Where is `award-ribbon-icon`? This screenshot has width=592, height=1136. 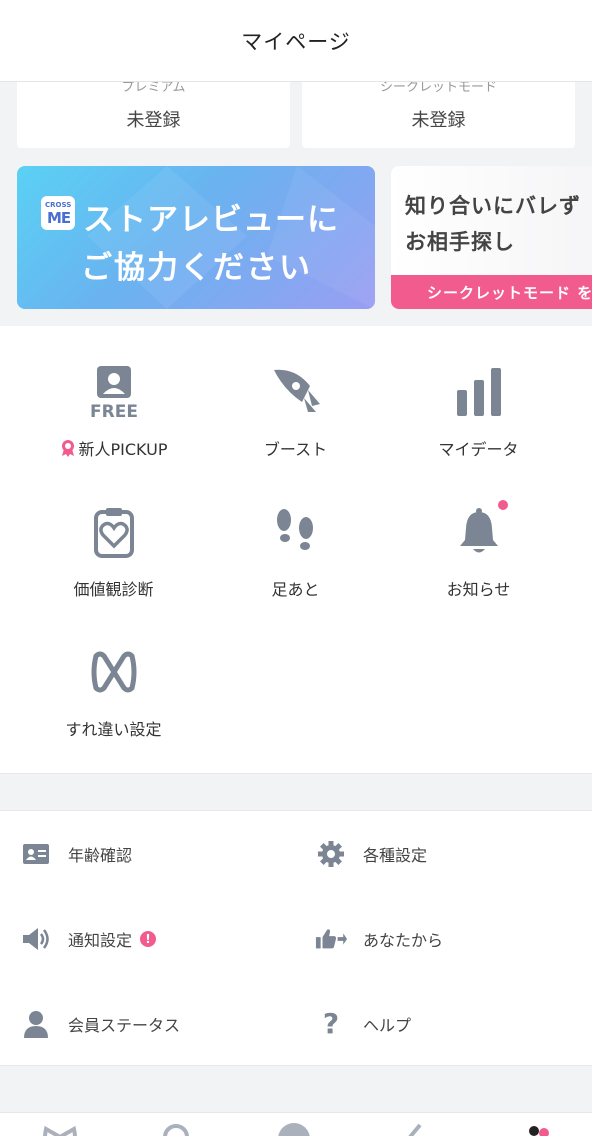 award-ribbon-icon is located at coordinates (68, 450).